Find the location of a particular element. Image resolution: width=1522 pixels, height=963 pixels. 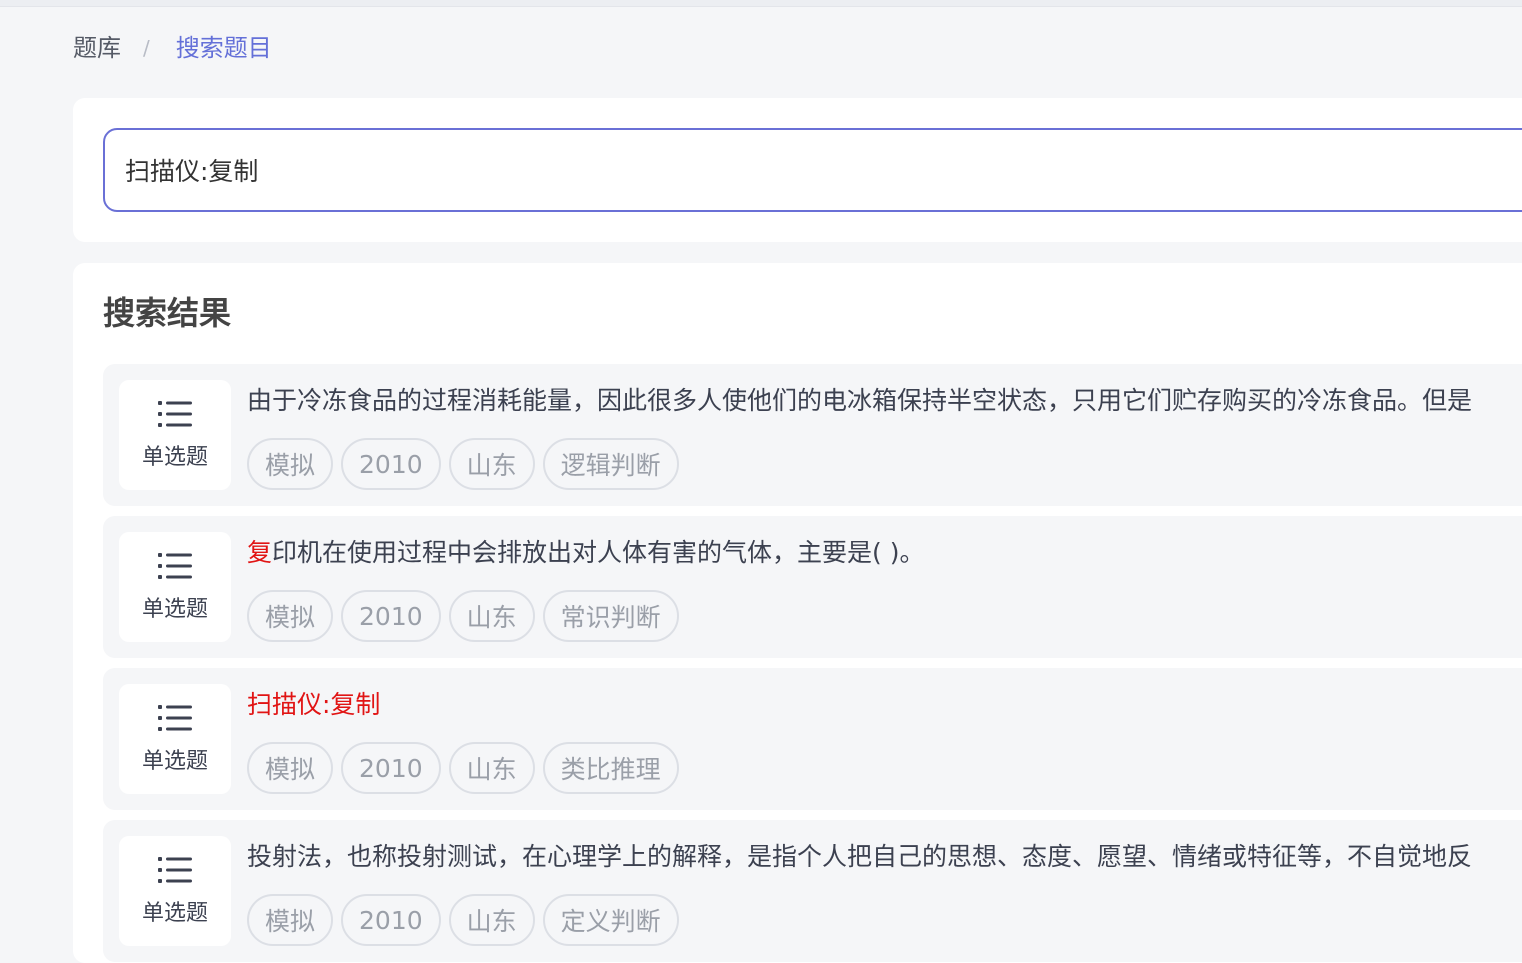

question-tags: 模拟 2010 山东 常识判断 is located at coordinates (463, 616).